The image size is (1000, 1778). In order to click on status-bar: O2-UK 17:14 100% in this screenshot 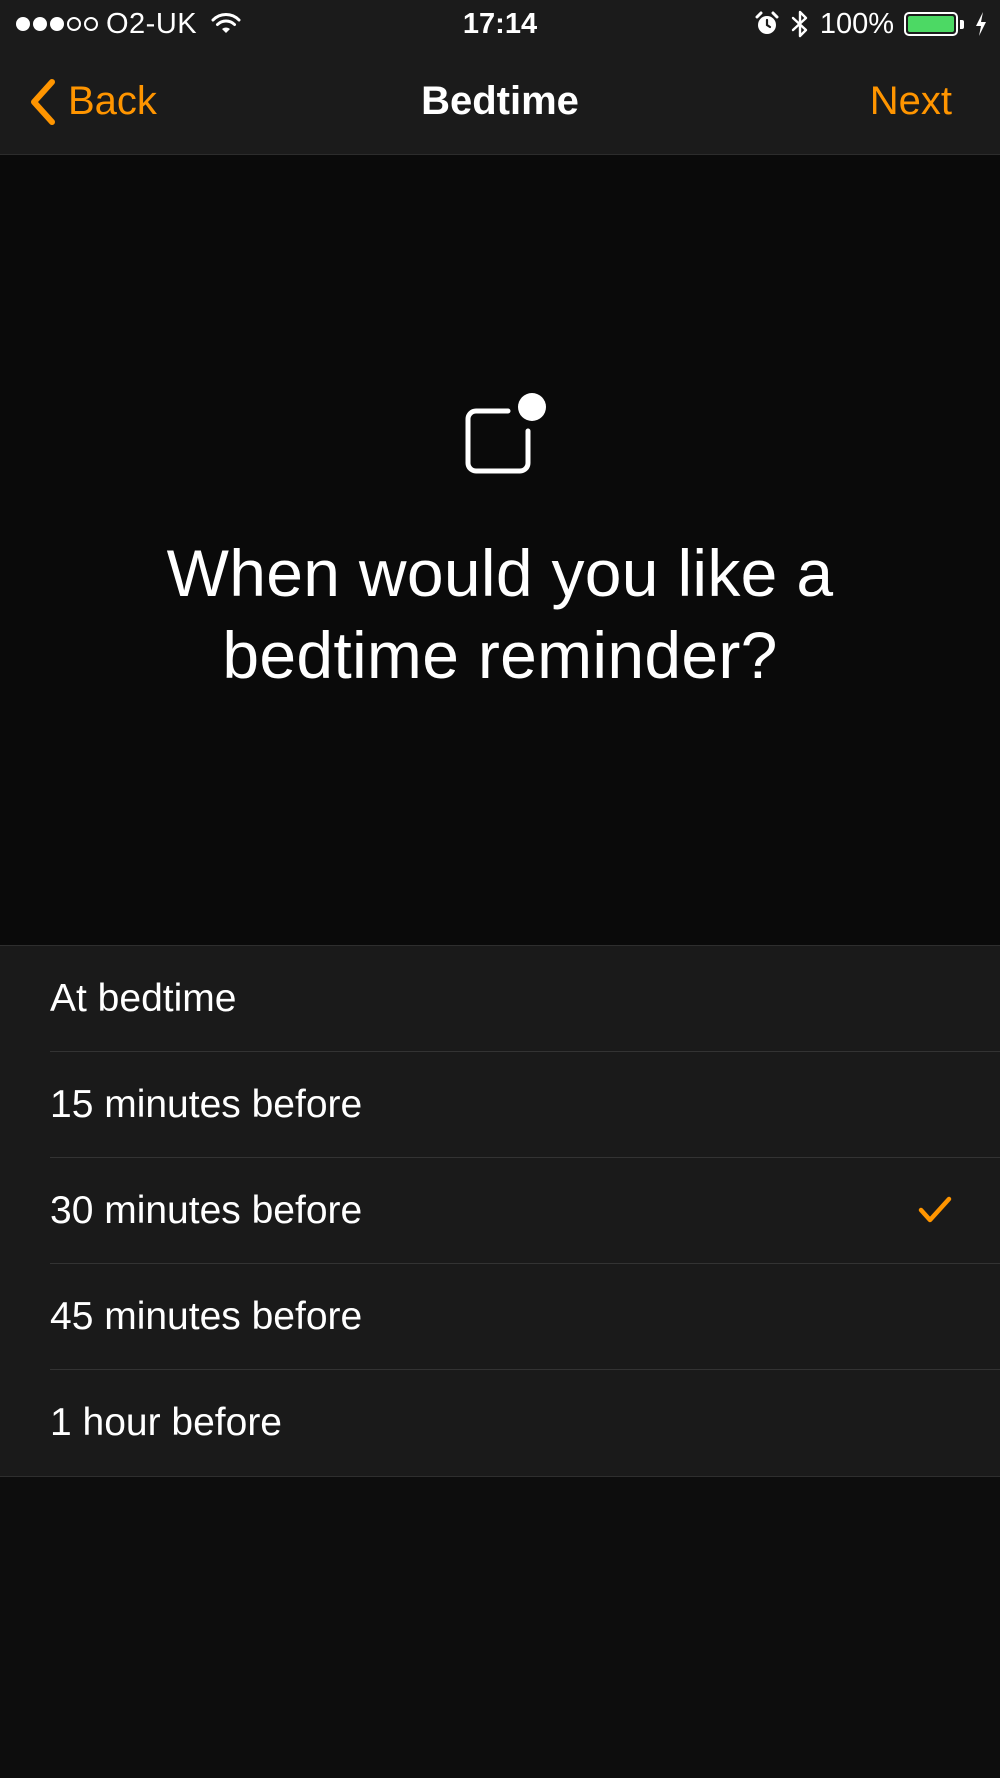, I will do `click(500, 24)`.